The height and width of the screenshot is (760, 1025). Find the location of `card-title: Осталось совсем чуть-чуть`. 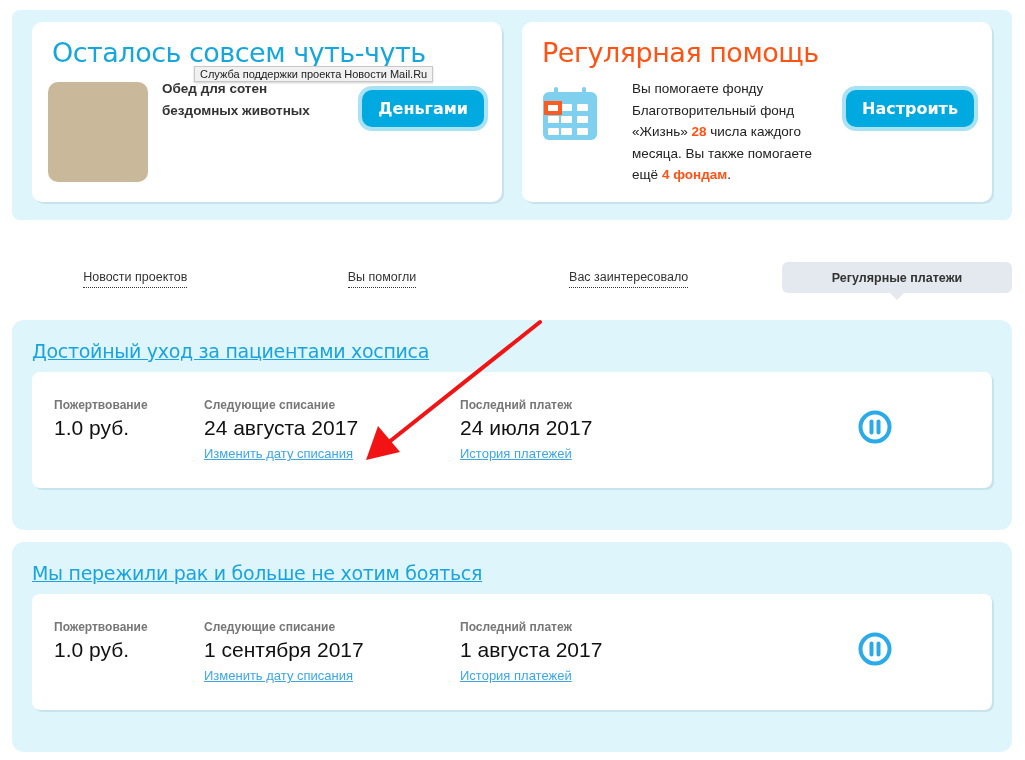

card-title: Осталось совсем чуть-чуть is located at coordinates (239, 52).